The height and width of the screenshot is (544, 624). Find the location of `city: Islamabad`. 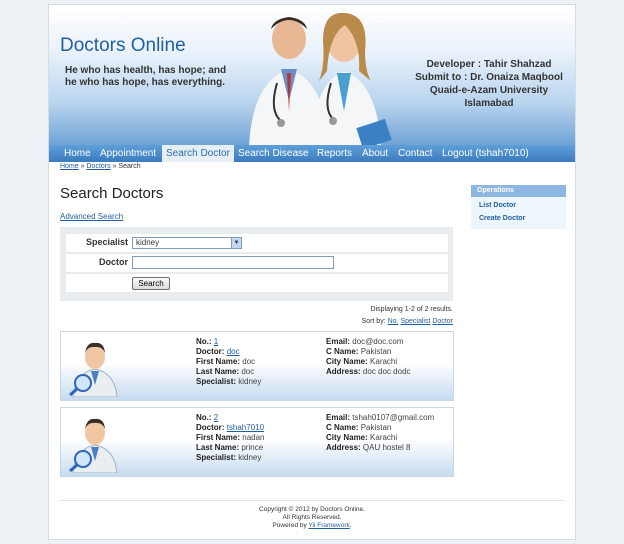

city: Islamabad is located at coordinates (489, 103).